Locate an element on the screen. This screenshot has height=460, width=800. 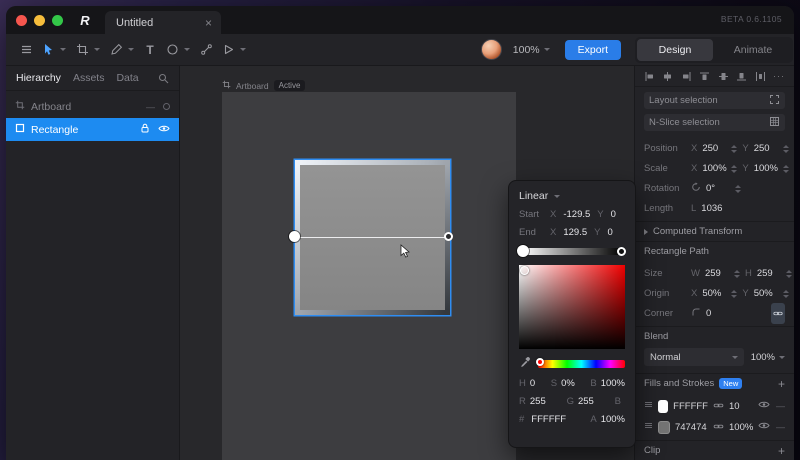
origin-x-stepper is located at coordinates (734, 293).